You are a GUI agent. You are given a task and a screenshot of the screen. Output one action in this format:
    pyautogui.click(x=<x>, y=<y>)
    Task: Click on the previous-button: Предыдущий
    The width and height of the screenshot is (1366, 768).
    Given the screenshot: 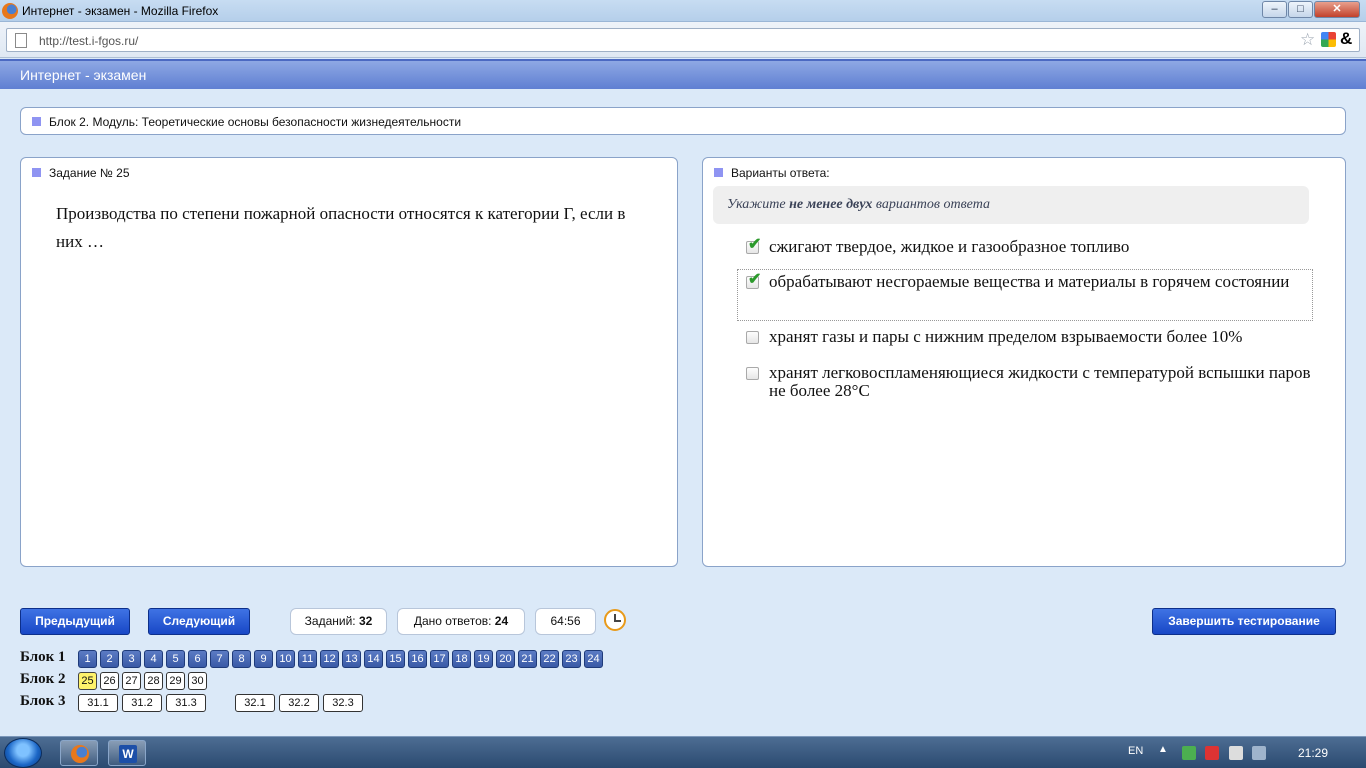 What is the action you would take?
    pyautogui.click(x=75, y=621)
    